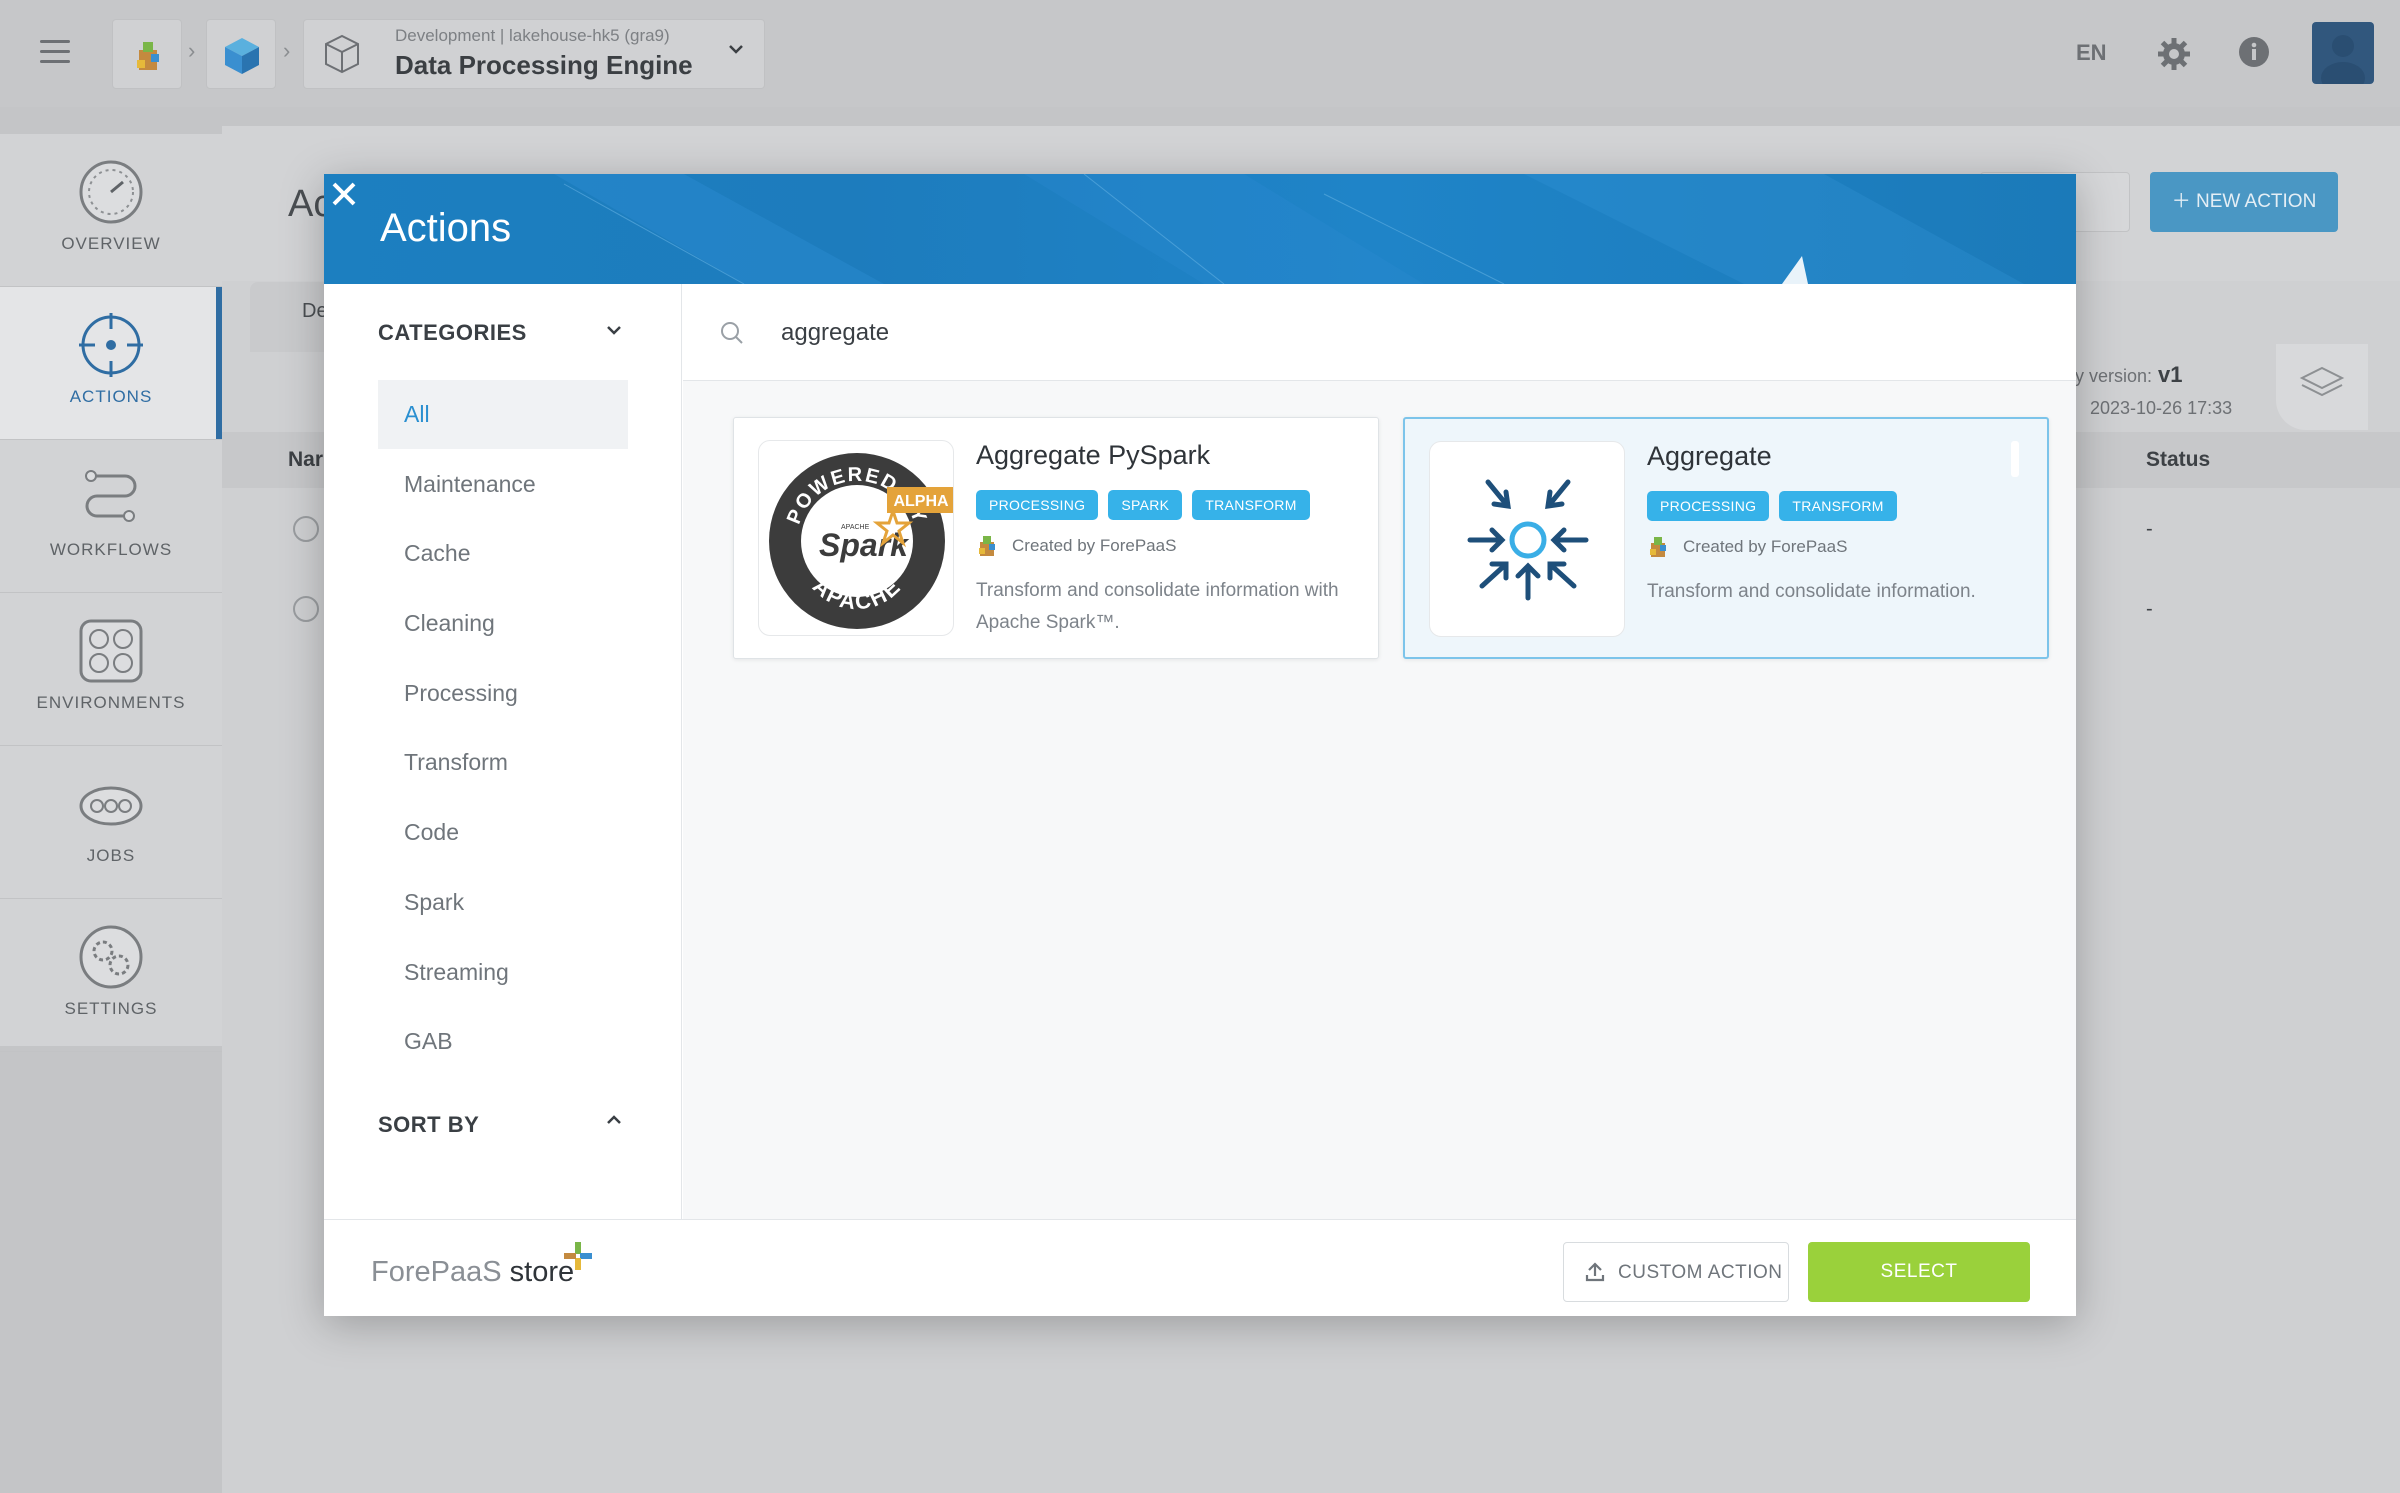  I want to click on info-icon, so click(2254, 52).